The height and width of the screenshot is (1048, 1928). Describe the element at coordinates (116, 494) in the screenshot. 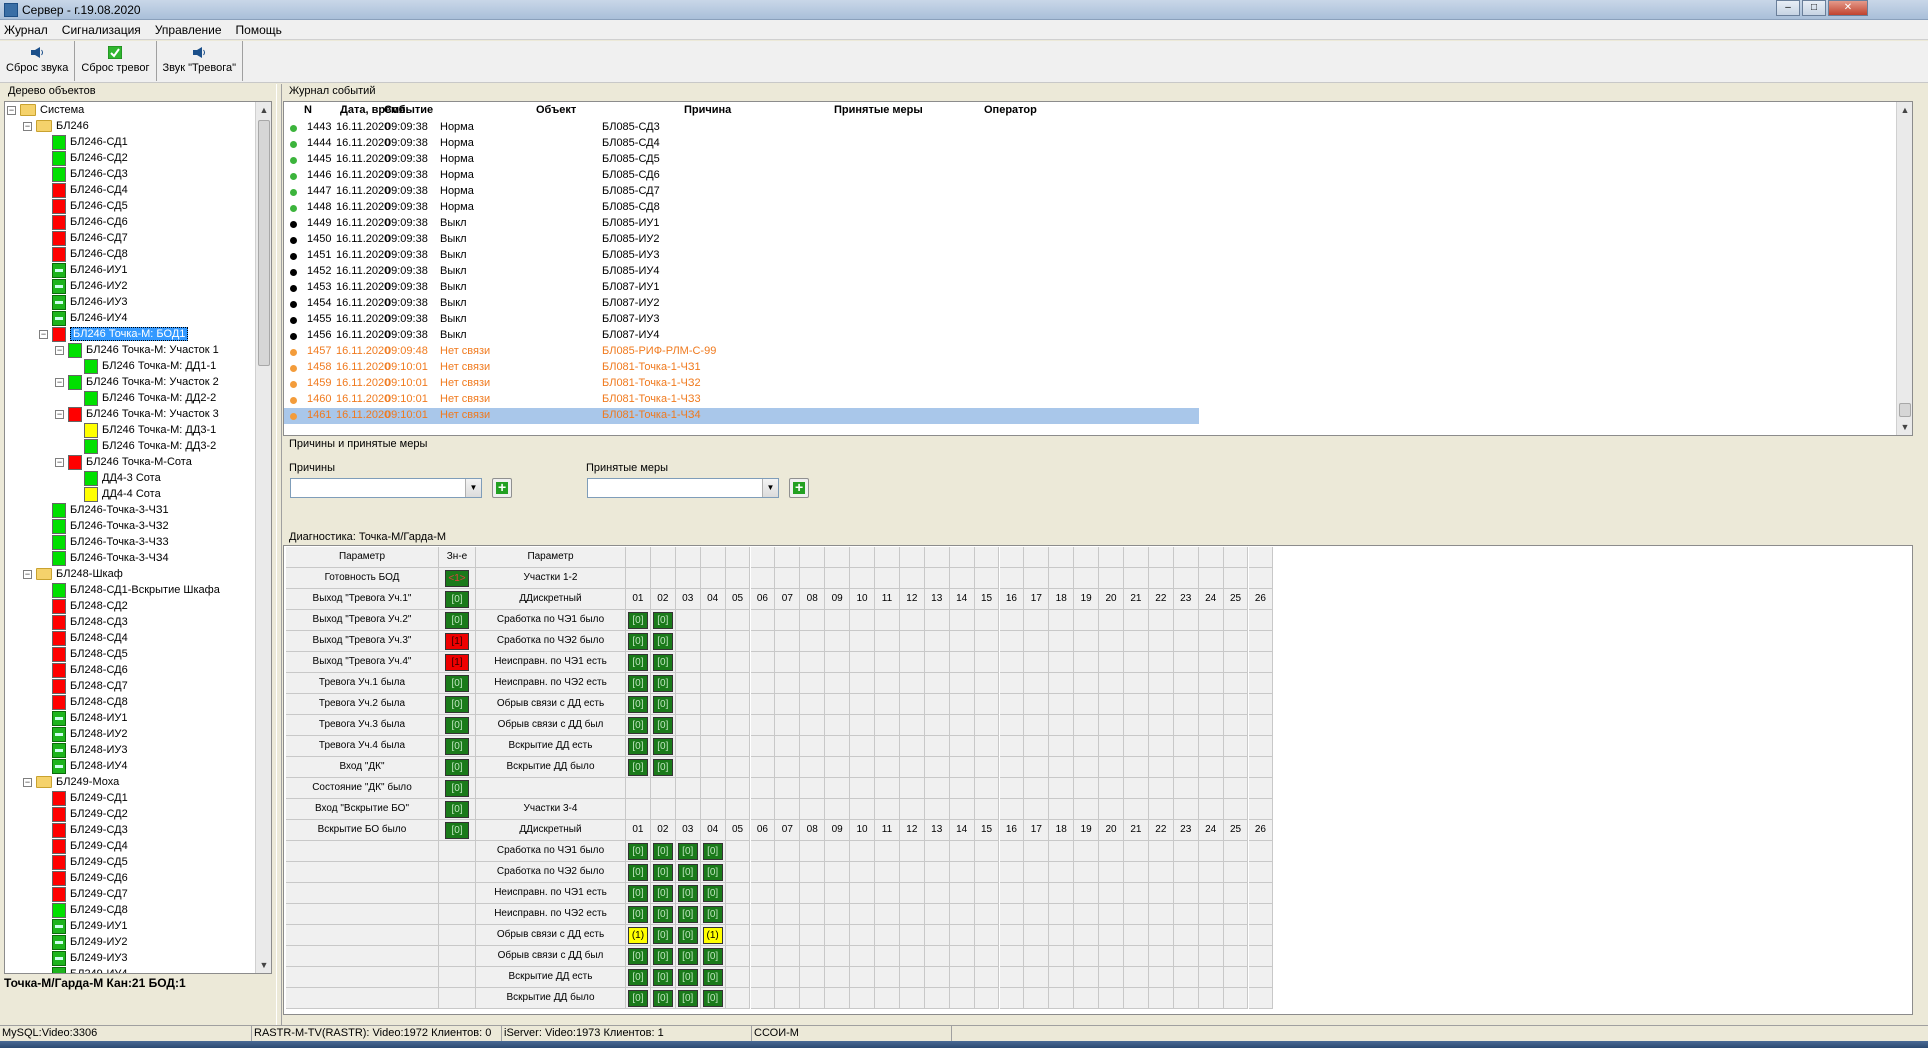

I see `tree-item: ДД4-4 Сота` at that location.